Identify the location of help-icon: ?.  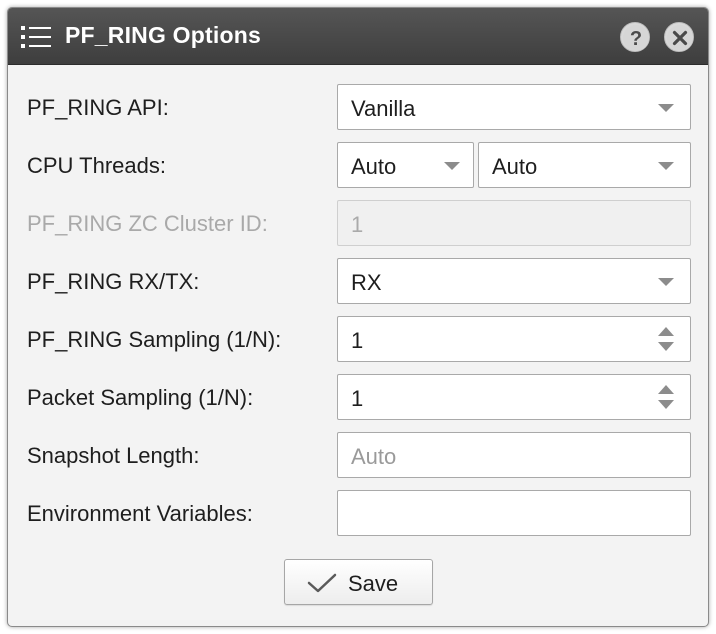
(636, 38).